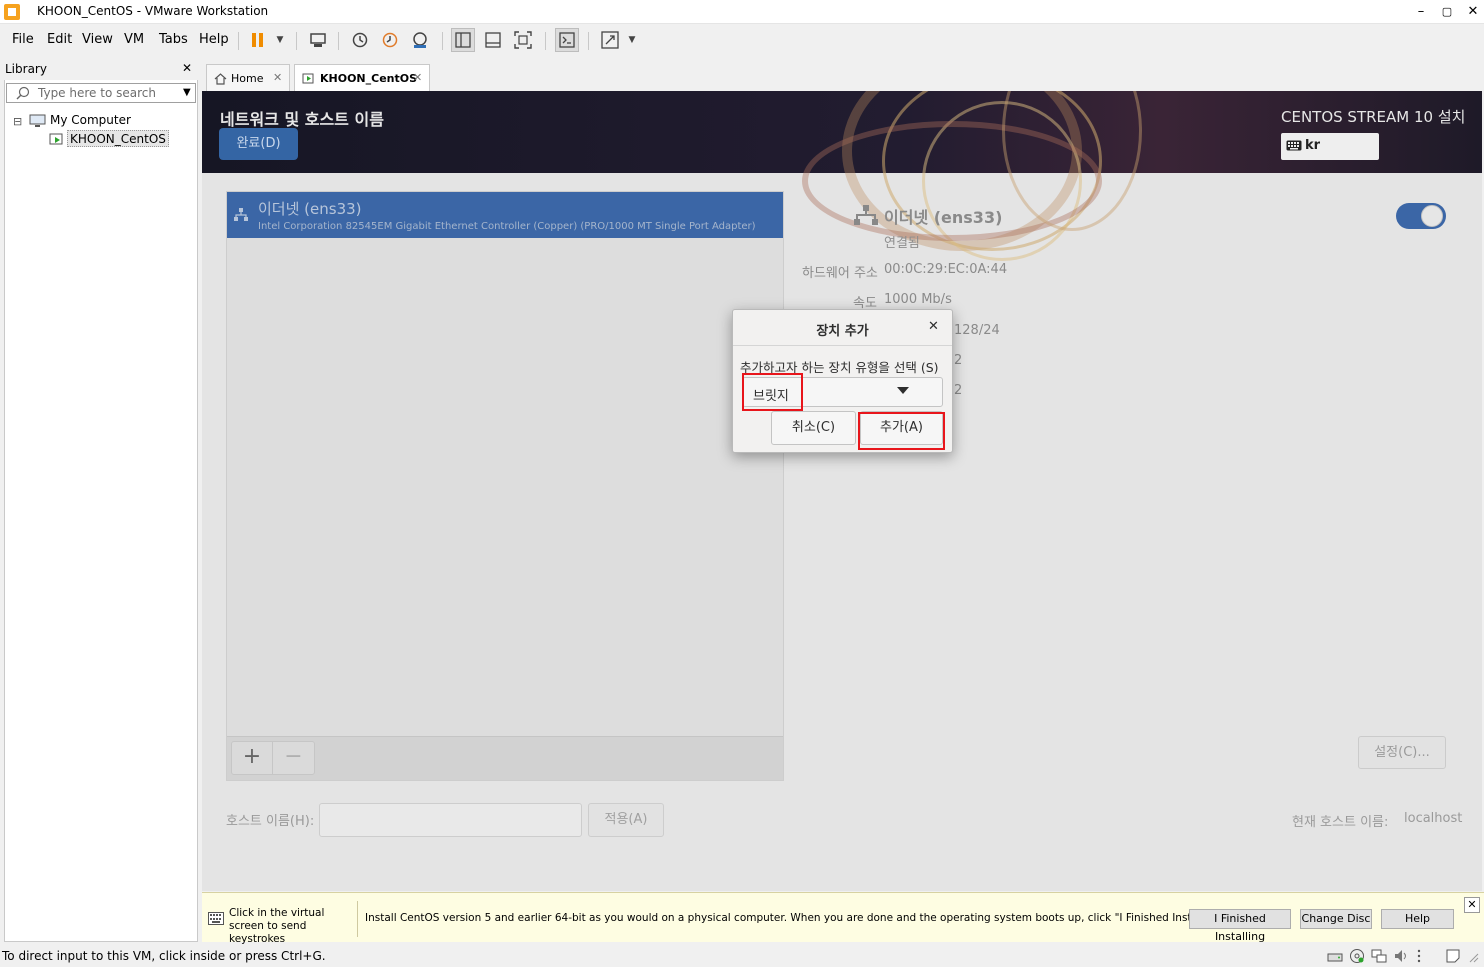  What do you see at coordinates (813, 428) in the screenshot?
I see `dialog-cancel-button: 취소(C)` at bounding box center [813, 428].